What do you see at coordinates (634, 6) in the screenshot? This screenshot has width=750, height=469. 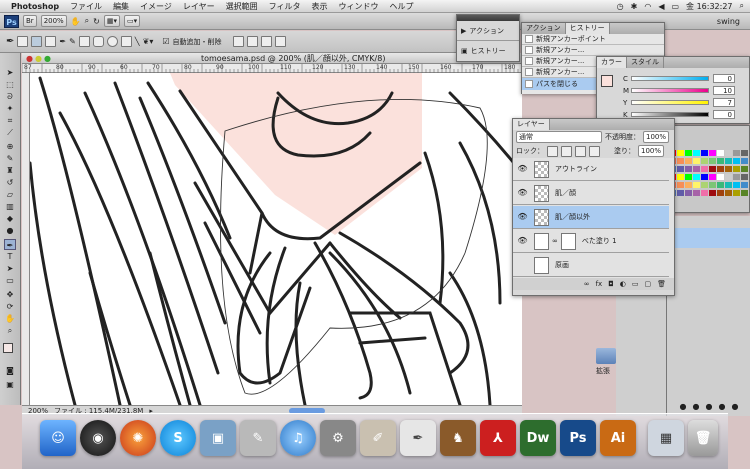 I see `bluetooth-icon: ✱` at bounding box center [634, 6].